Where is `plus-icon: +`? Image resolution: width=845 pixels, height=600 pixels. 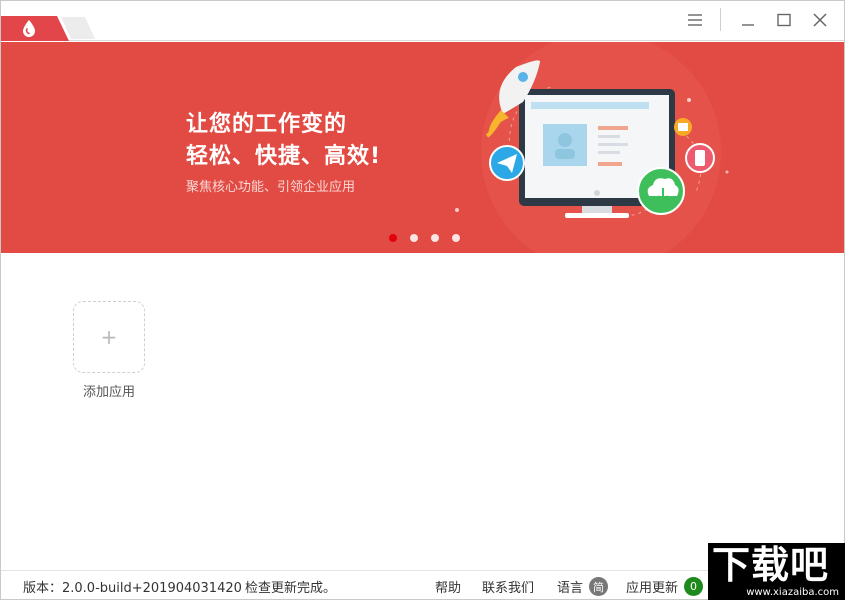 plus-icon: + is located at coordinates (109, 337).